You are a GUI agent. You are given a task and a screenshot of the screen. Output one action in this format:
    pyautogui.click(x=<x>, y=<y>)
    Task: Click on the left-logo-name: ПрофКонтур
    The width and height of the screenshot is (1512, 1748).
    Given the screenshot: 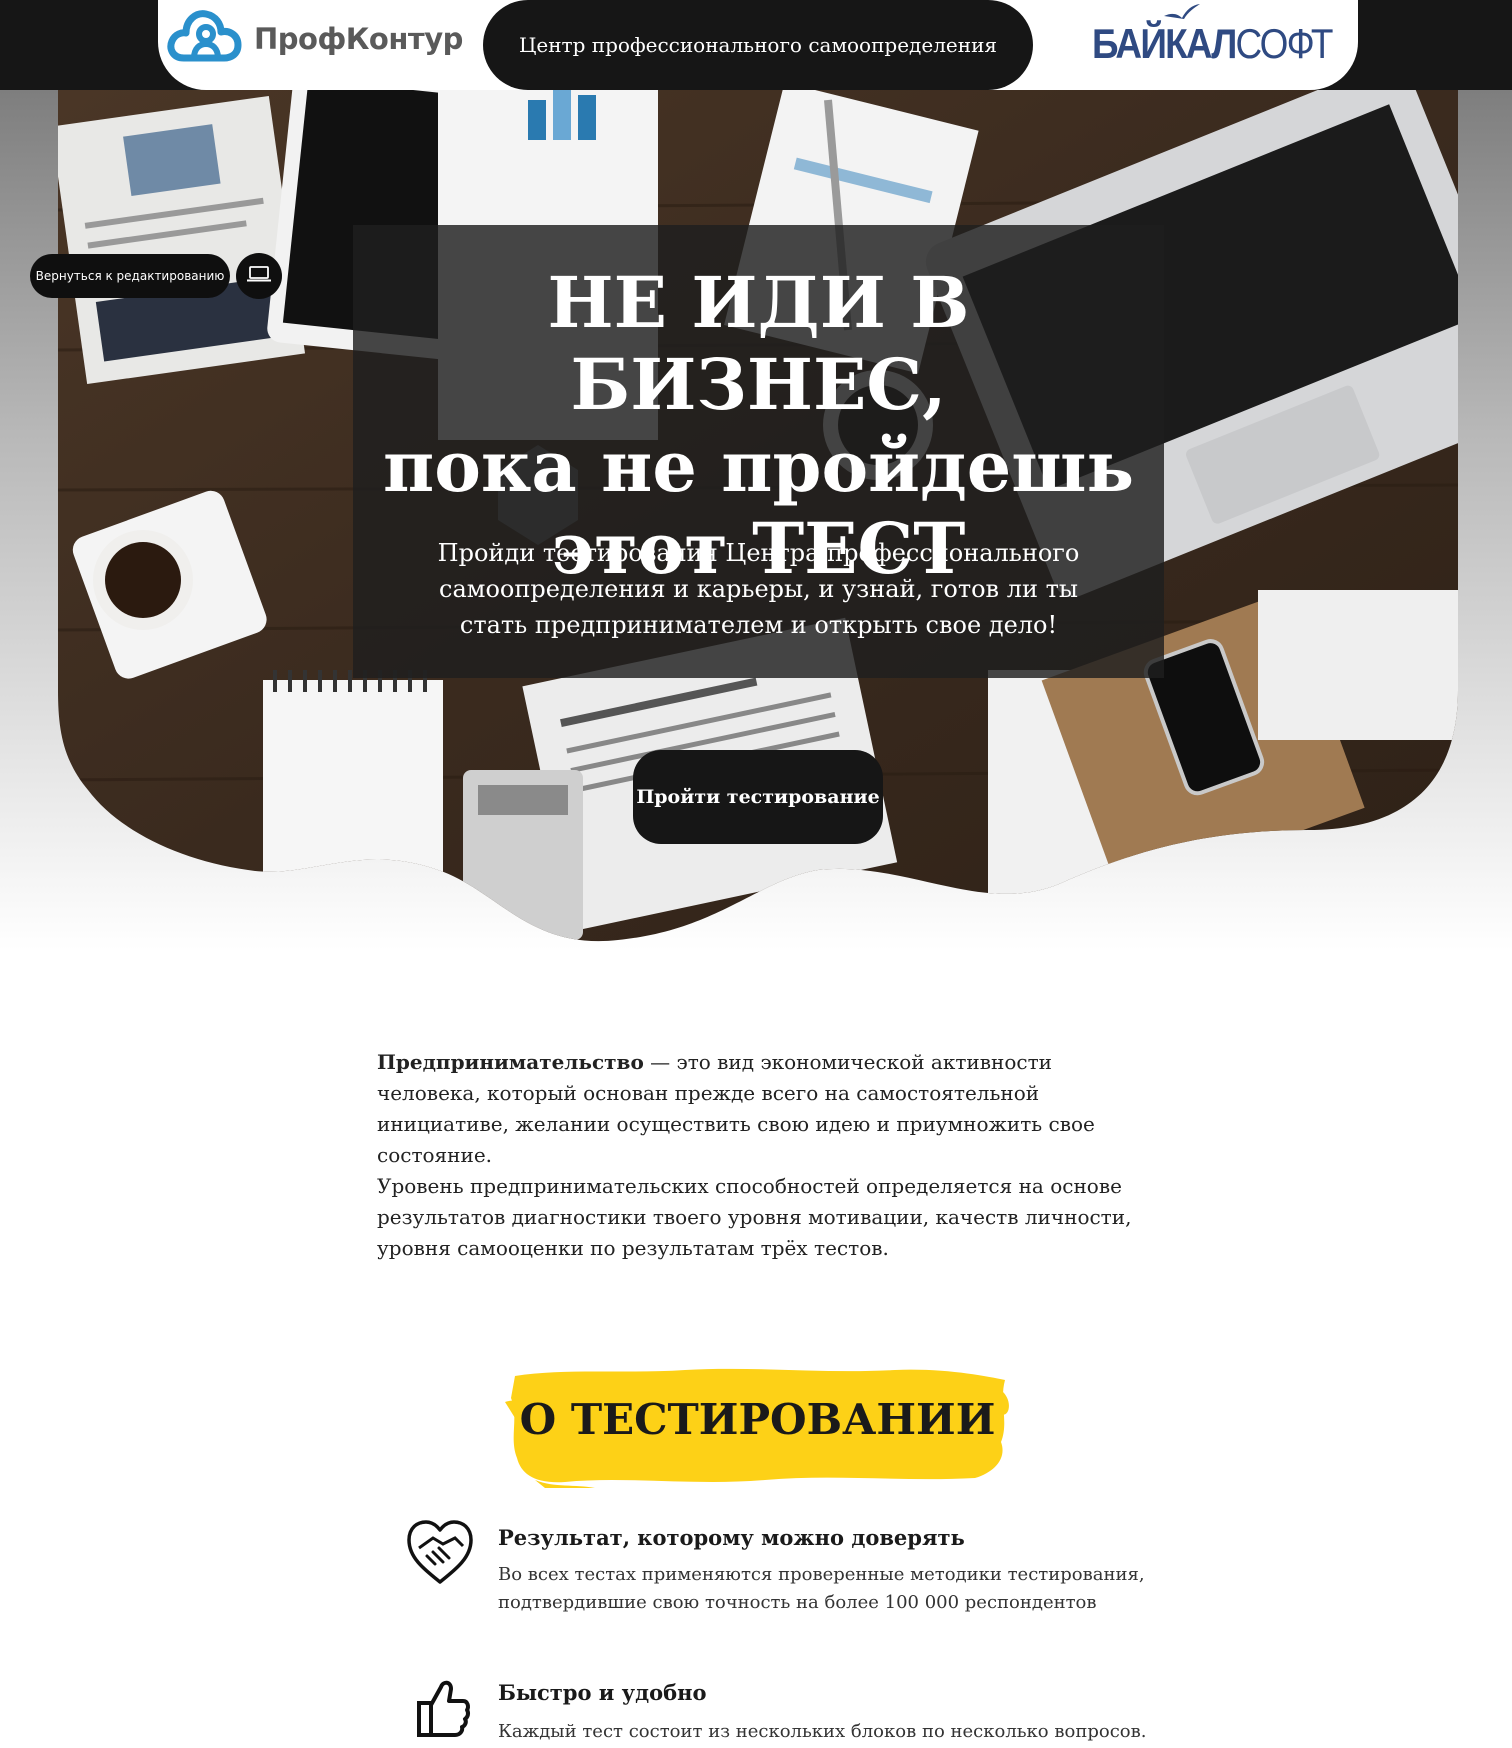 What is the action you would take?
    pyautogui.click(x=358, y=39)
    